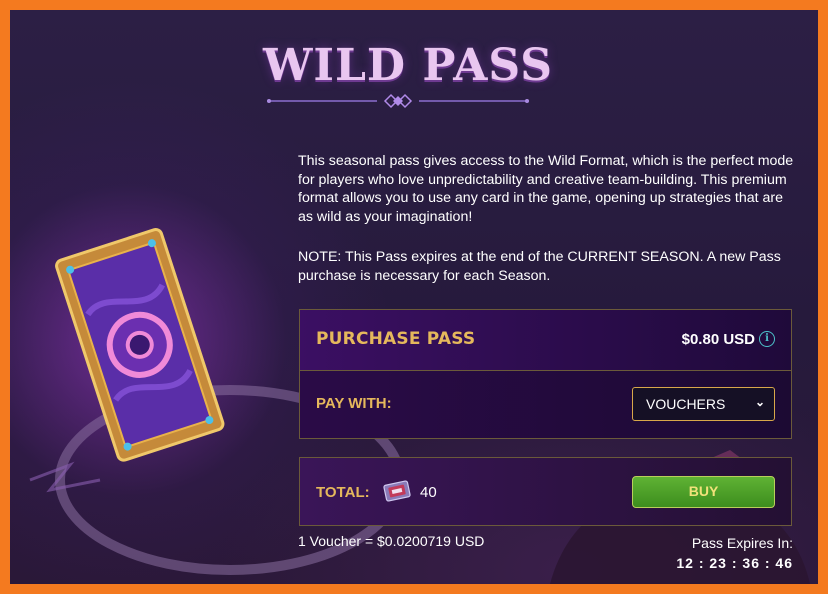 The width and height of the screenshot is (828, 594). What do you see at coordinates (545, 340) in the screenshot?
I see `purchase-header: PURCHASE PASS $0.80 USD i` at bounding box center [545, 340].